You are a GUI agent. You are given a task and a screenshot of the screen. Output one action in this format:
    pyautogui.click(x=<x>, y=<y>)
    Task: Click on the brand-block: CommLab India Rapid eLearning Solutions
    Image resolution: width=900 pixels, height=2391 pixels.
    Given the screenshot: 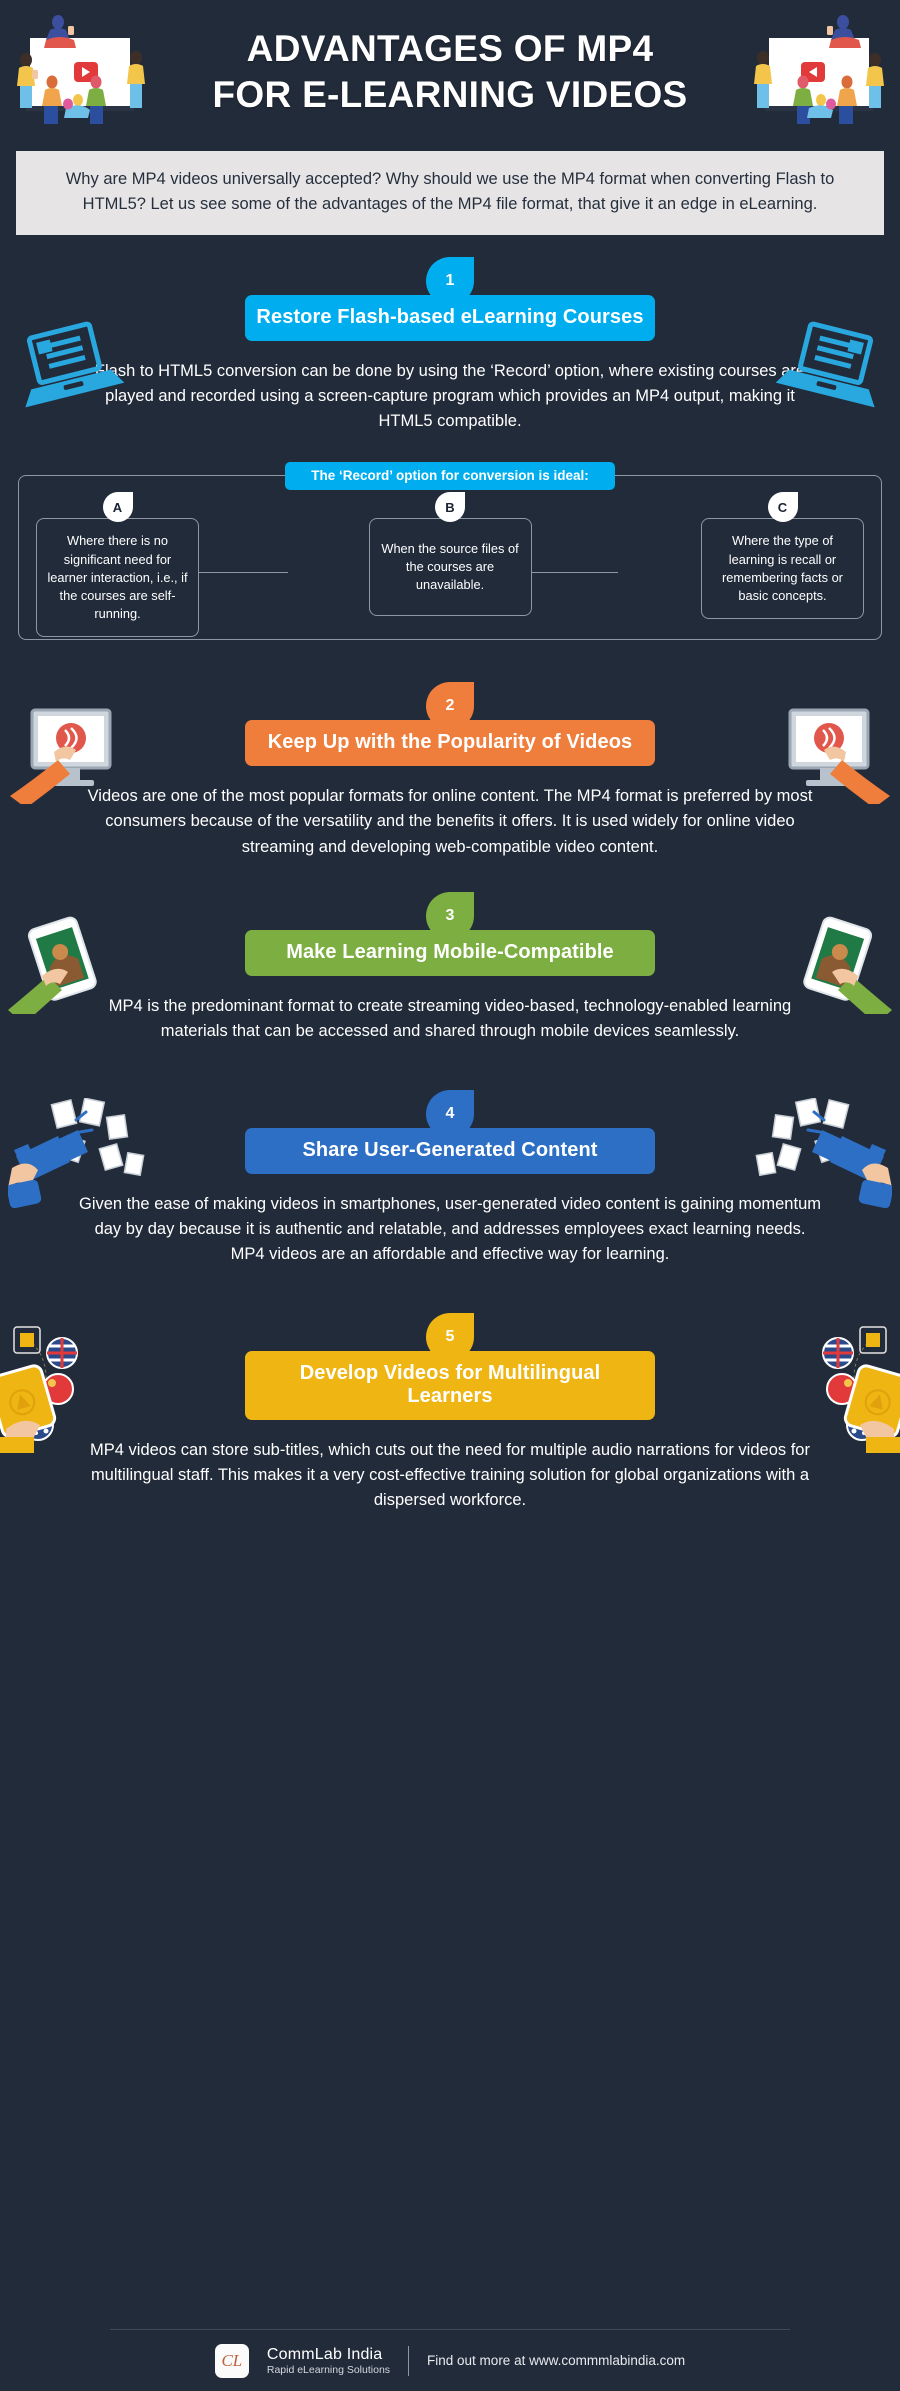 What is the action you would take?
    pyautogui.click(x=328, y=2361)
    